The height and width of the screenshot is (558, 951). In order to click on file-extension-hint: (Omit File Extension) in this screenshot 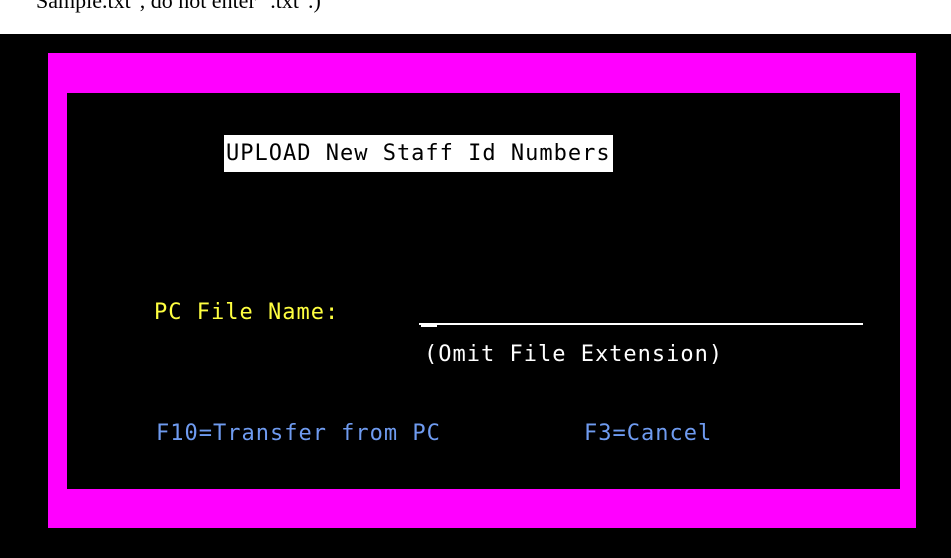, I will do `click(574, 354)`.